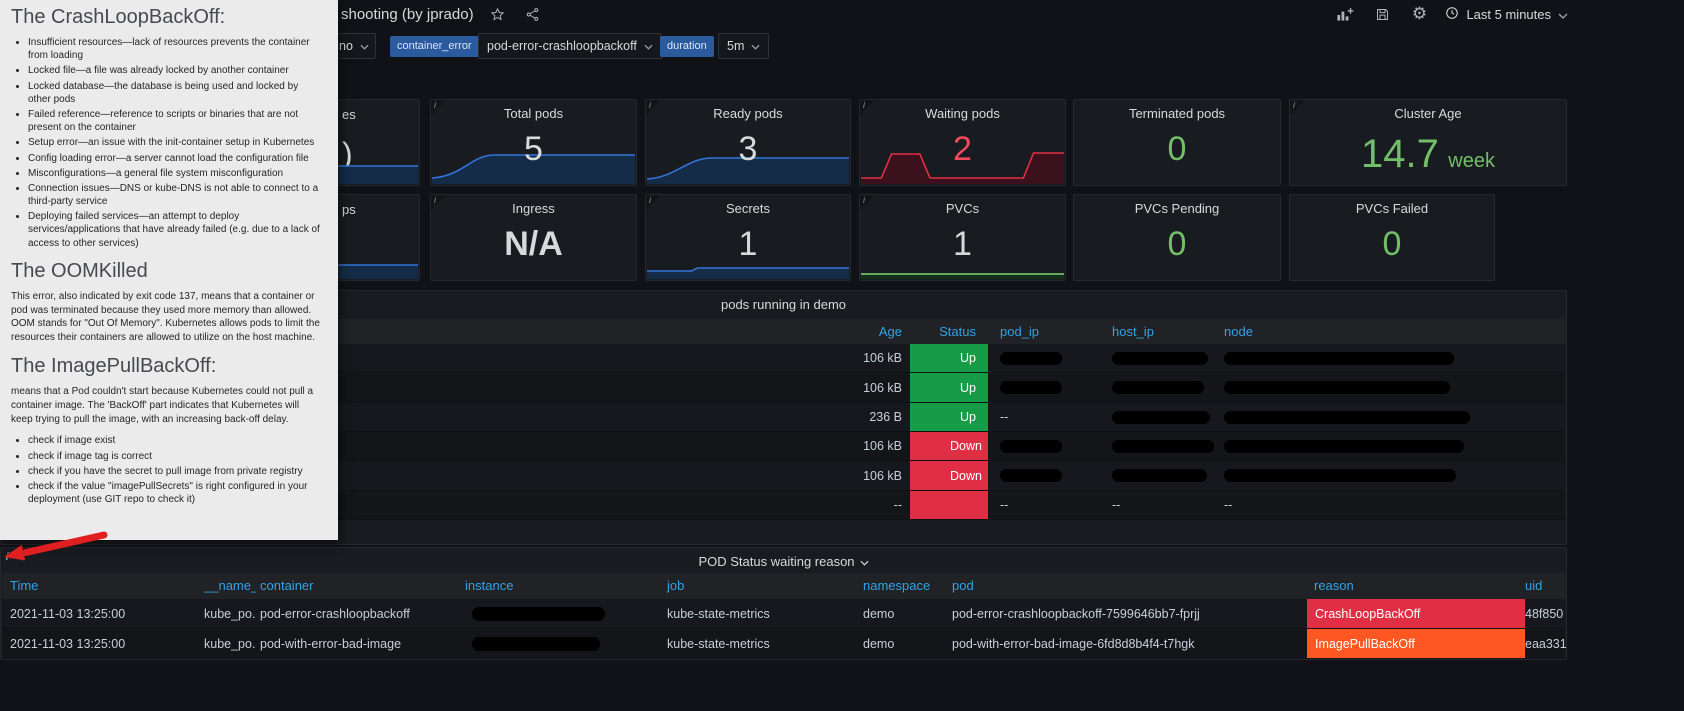  What do you see at coordinates (1019, 331) in the screenshot?
I see `column-header-pod-ip: pod_ip` at bounding box center [1019, 331].